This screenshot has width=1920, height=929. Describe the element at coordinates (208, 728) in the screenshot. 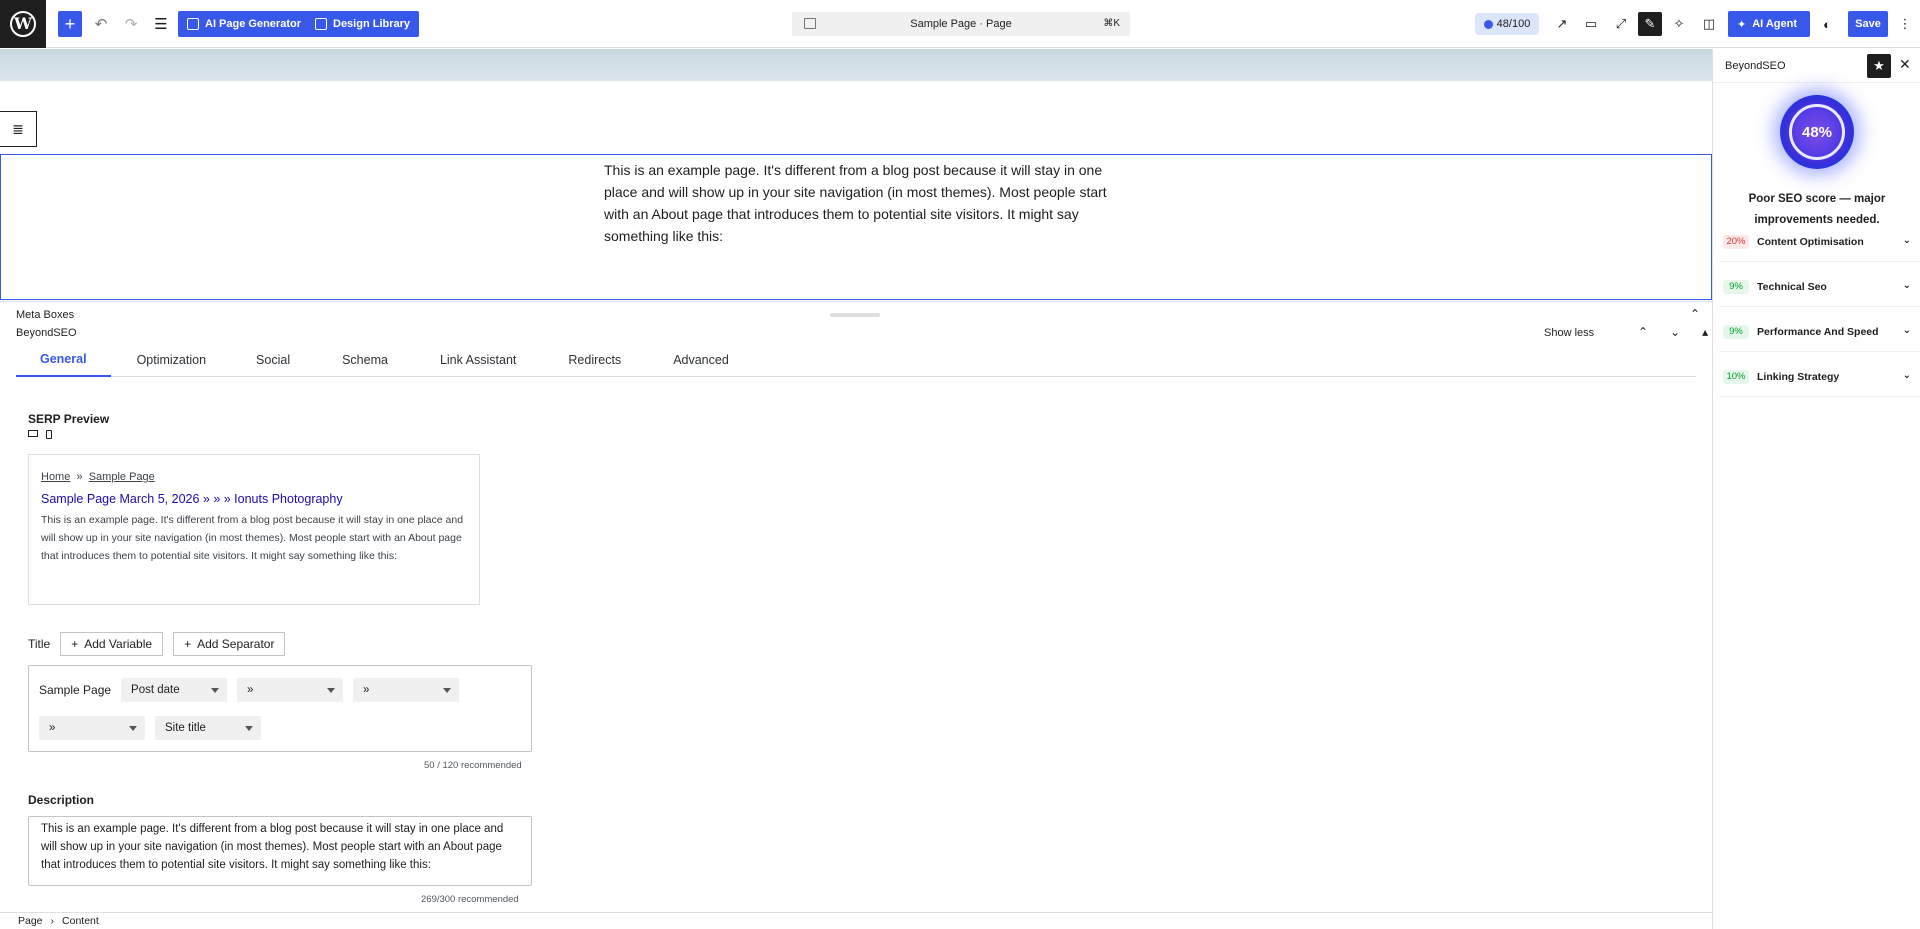

I see `token-site-title: Site title` at that location.